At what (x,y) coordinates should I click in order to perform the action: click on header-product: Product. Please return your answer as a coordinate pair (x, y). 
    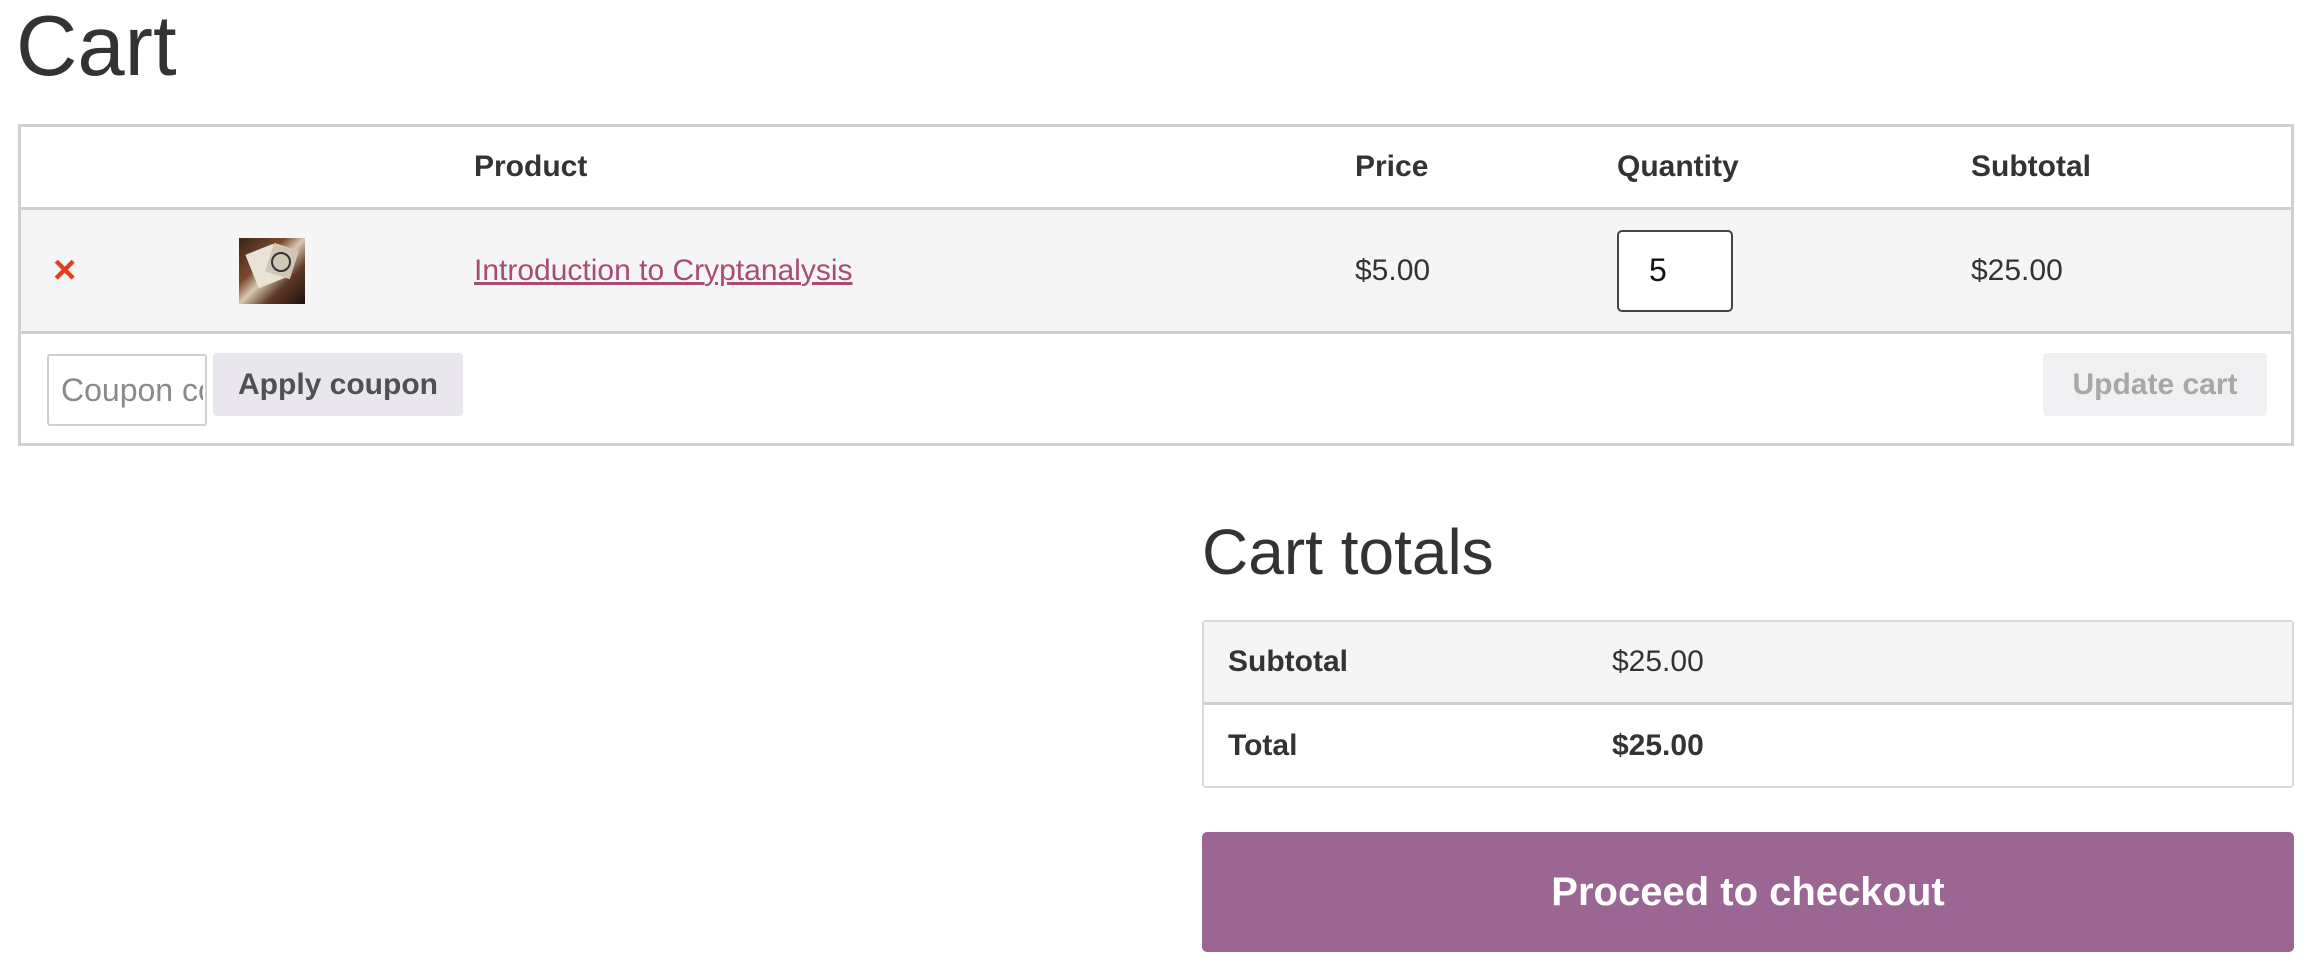
    Looking at the image, I should click on (531, 166).